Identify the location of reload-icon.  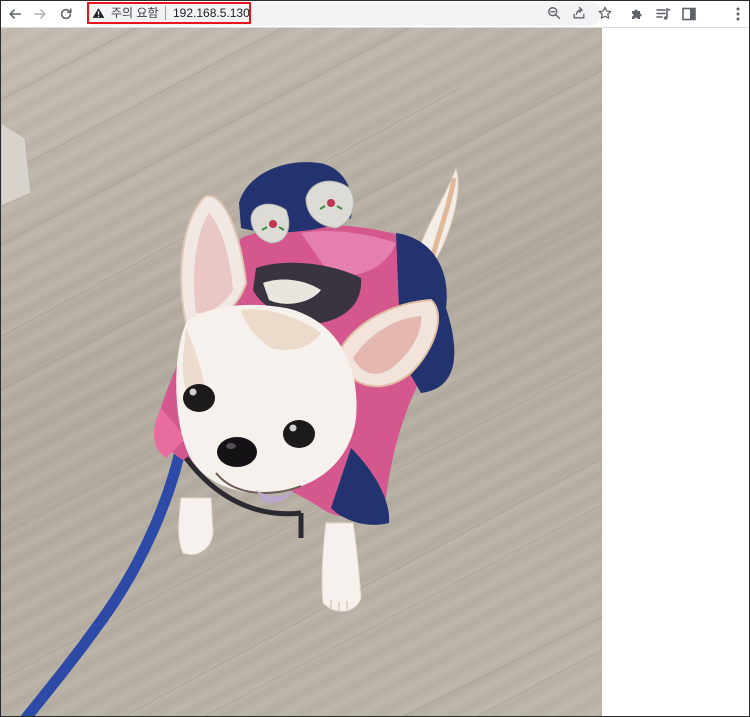
(66, 14).